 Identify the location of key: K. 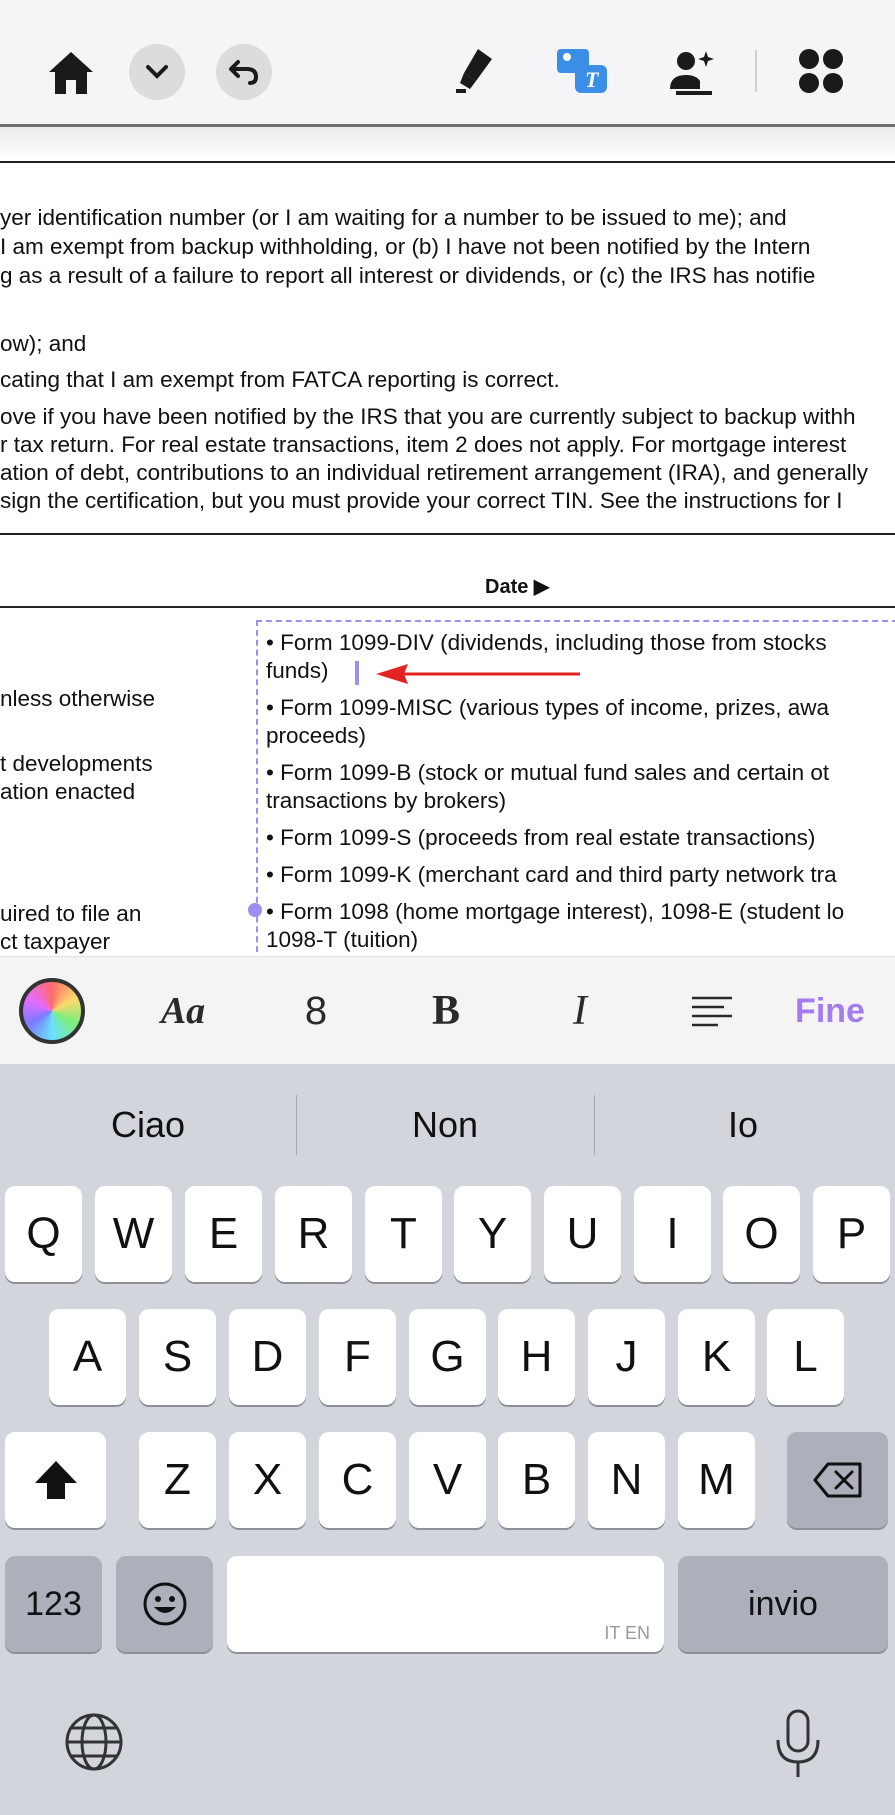
(716, 1357).